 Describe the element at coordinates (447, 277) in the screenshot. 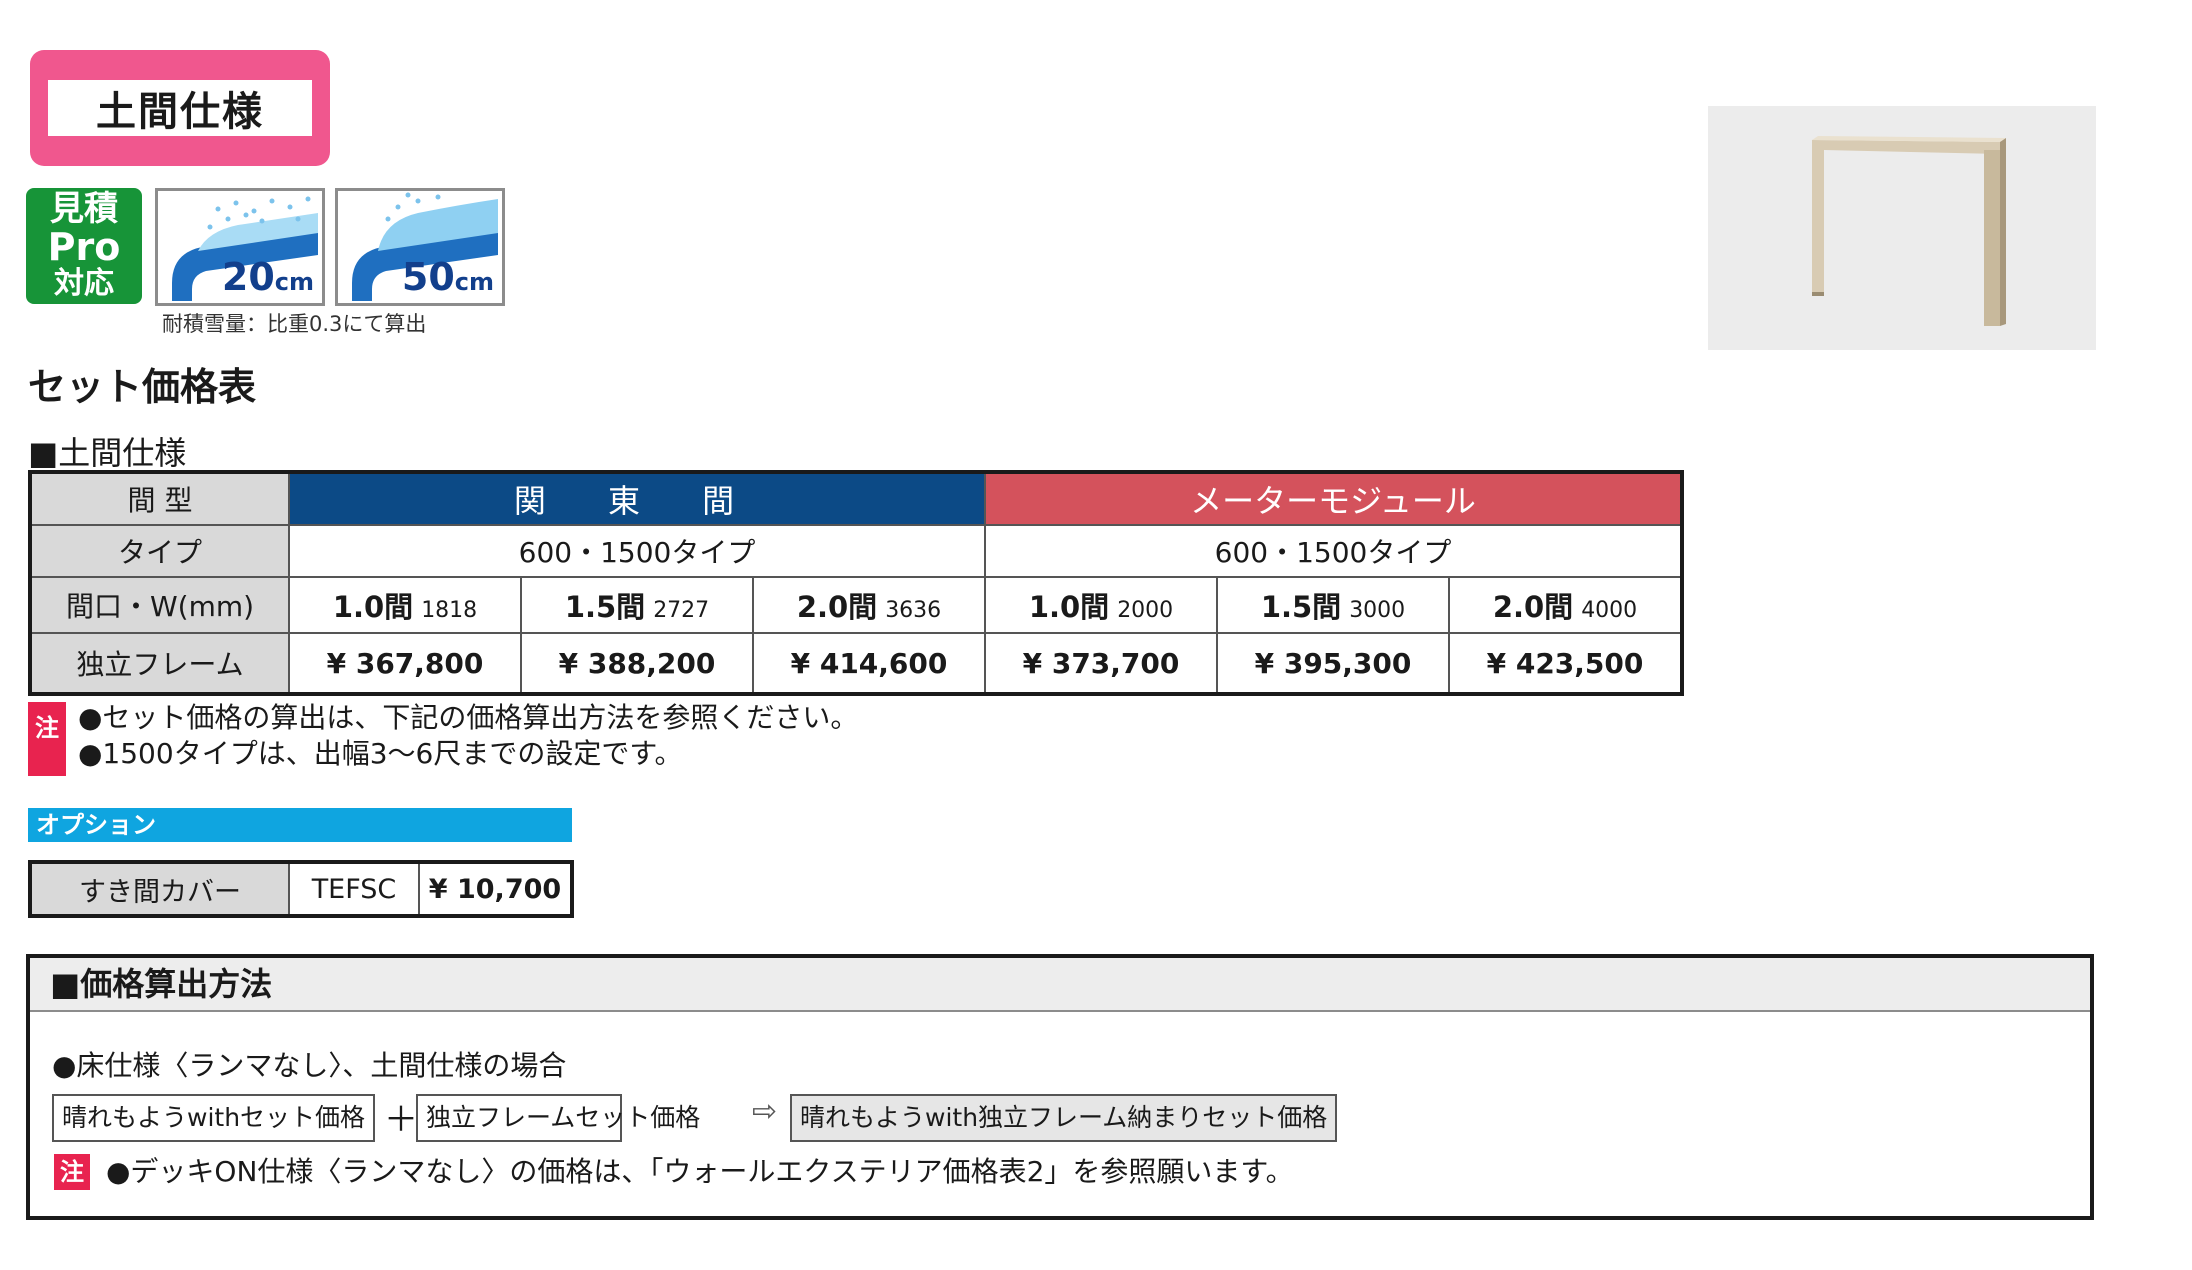

I see `snow-load-value-50: 50cm` at that location.